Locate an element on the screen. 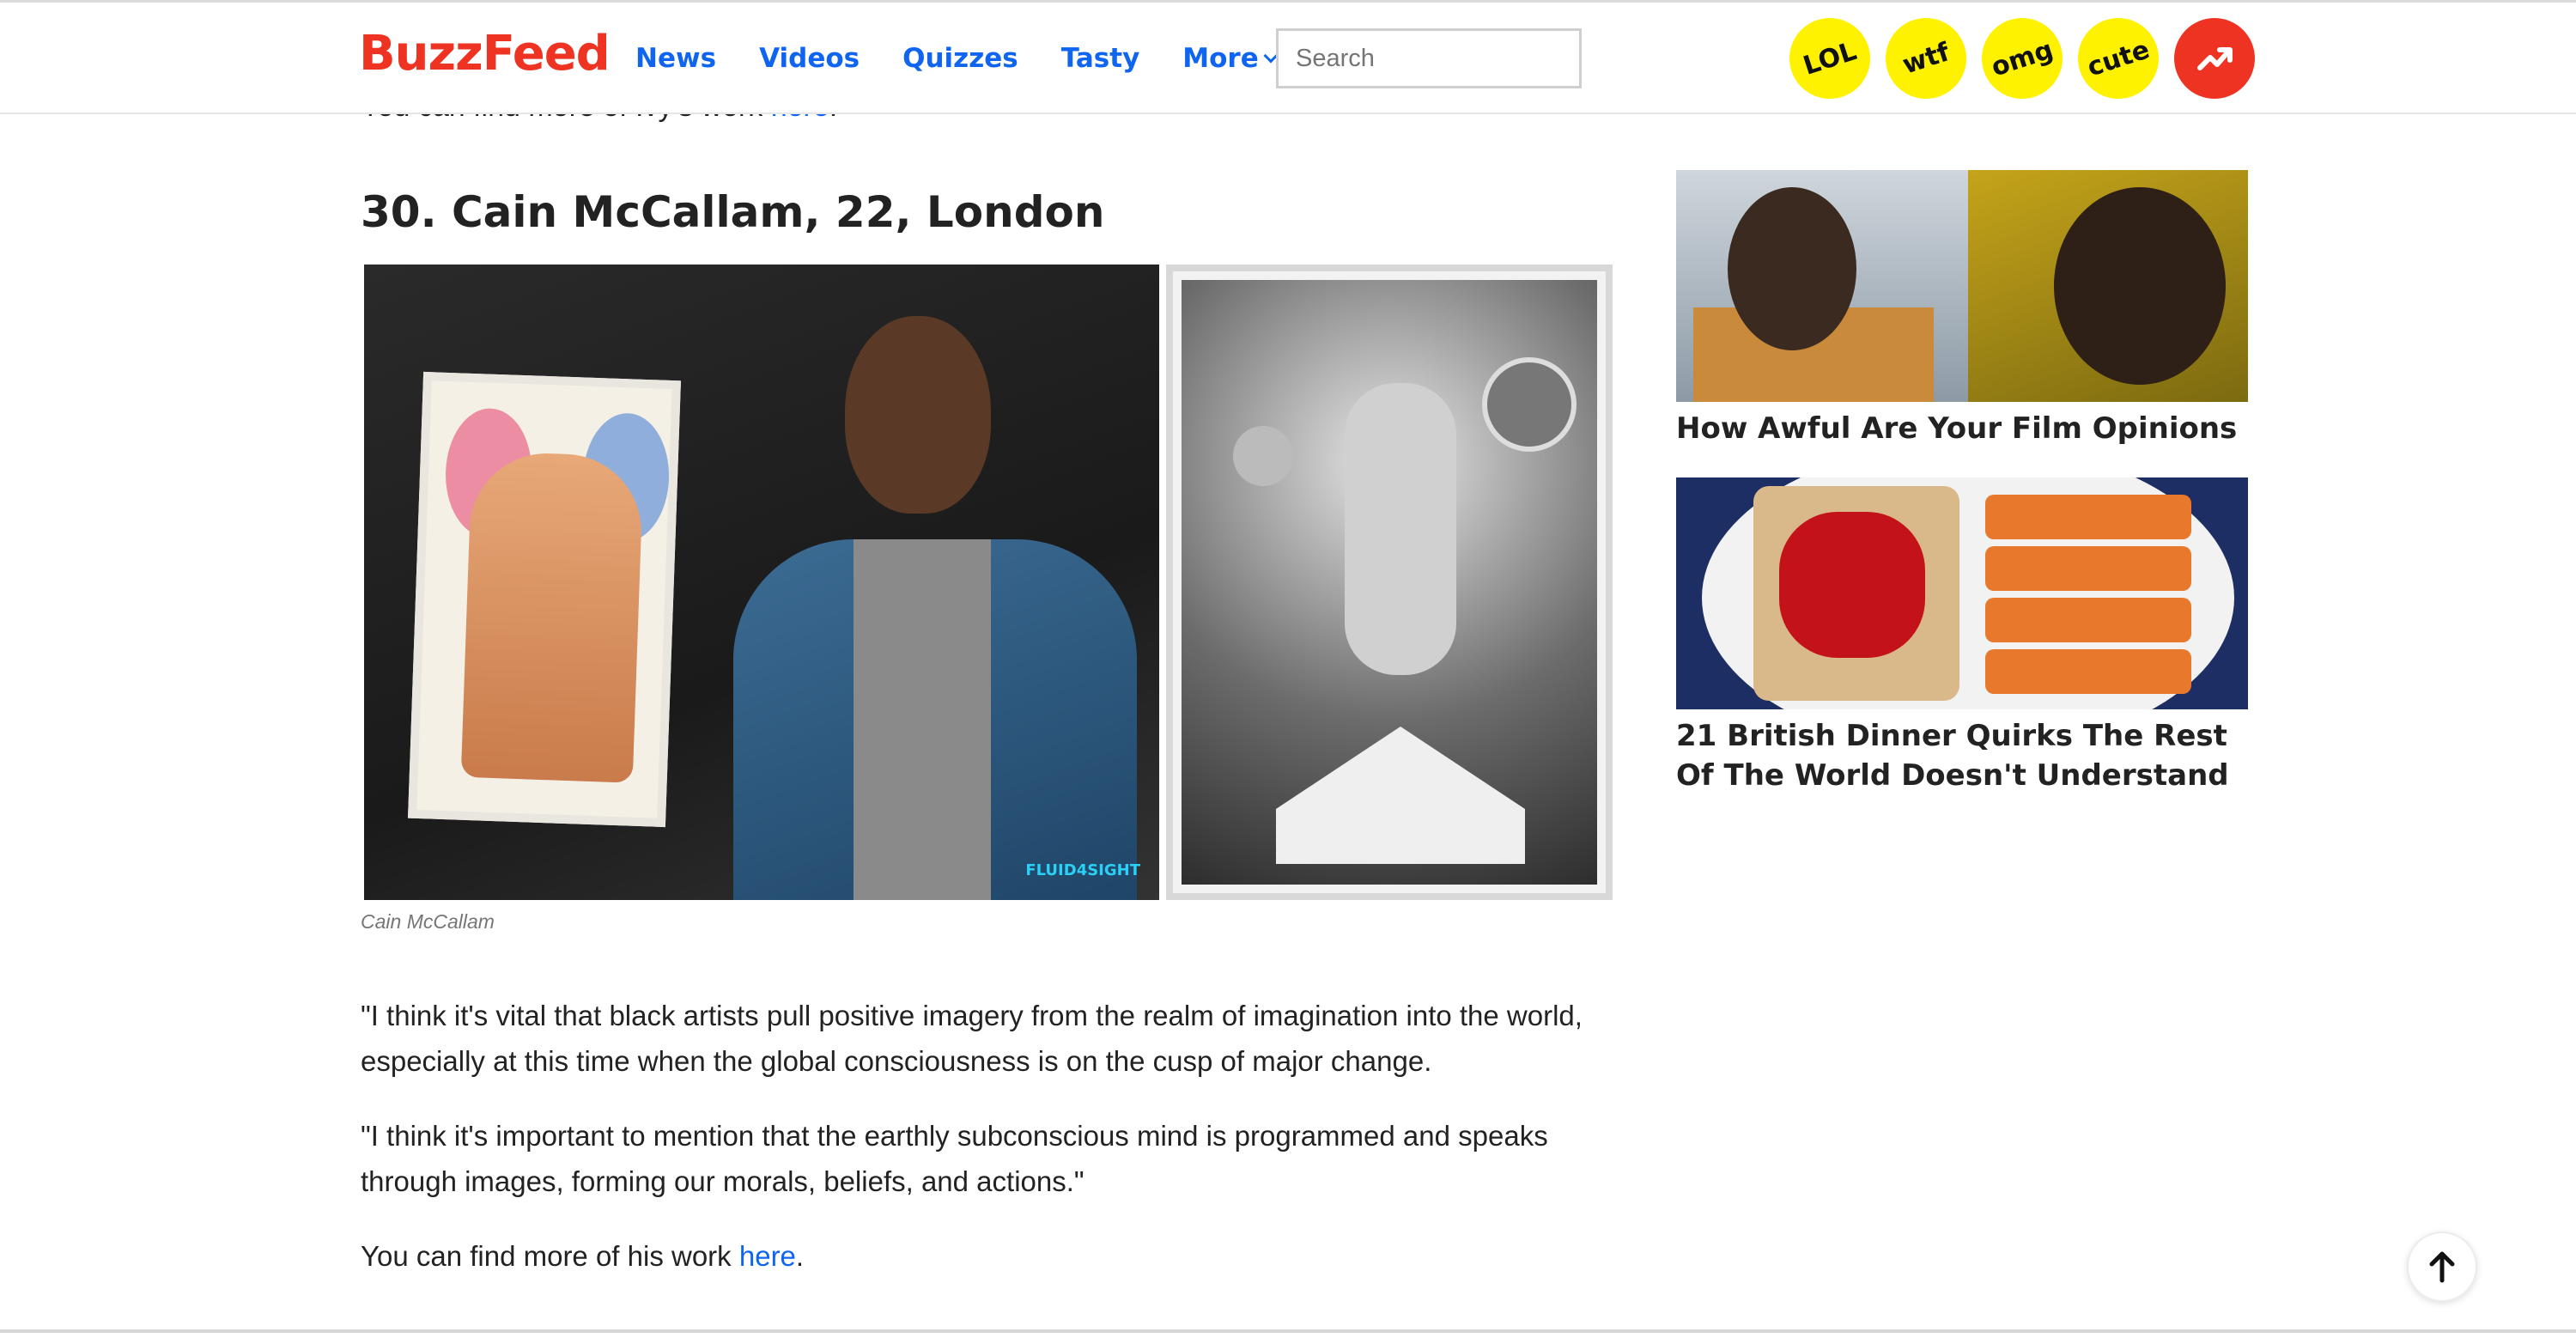 The height and width of the screenshot is (1338, 2576). sidebar-card-film-opinions: How Awful Are Your Film Opinions is located at coordinates (1962, 309).